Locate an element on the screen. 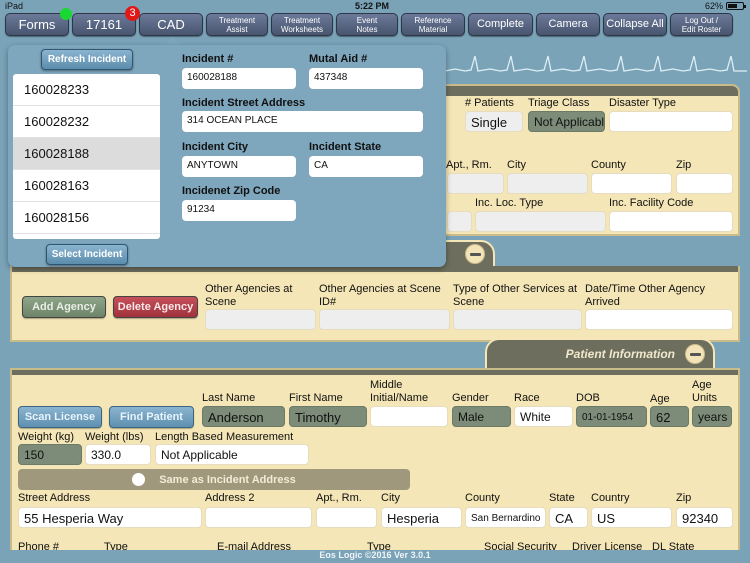  nav-label: Treatment Worksheets is located at coordinates (302, 24).